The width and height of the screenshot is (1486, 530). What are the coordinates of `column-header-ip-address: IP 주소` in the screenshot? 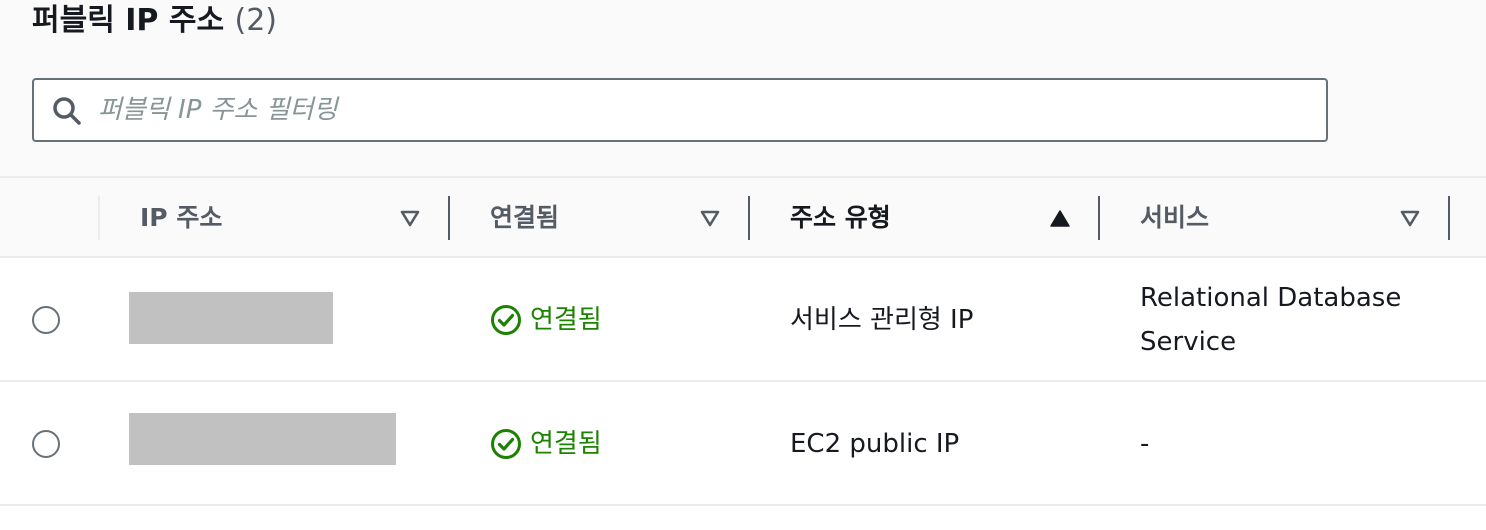 It's located at (181, 218).